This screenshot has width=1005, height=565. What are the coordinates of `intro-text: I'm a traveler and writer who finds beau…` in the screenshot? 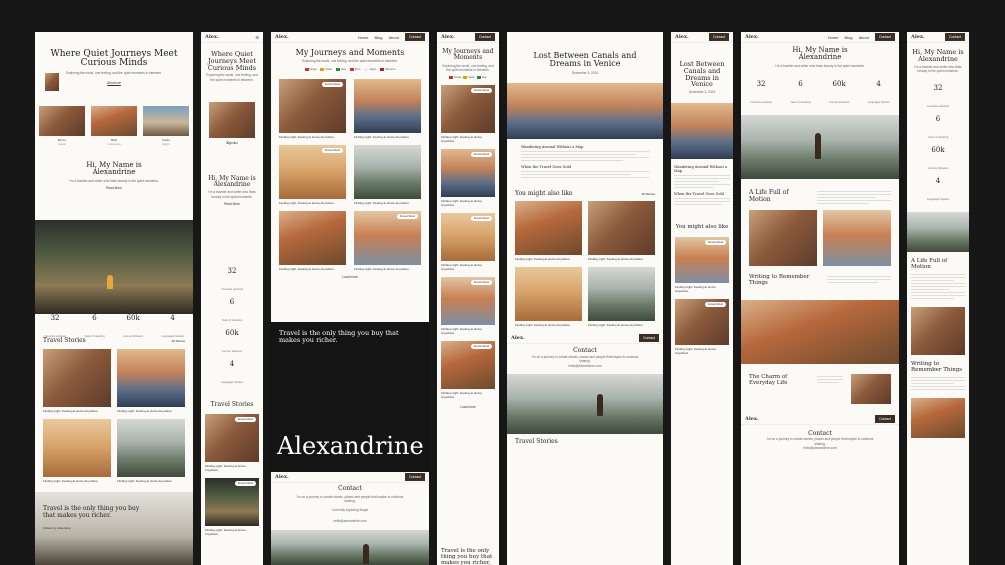 It's located at (114, 180).